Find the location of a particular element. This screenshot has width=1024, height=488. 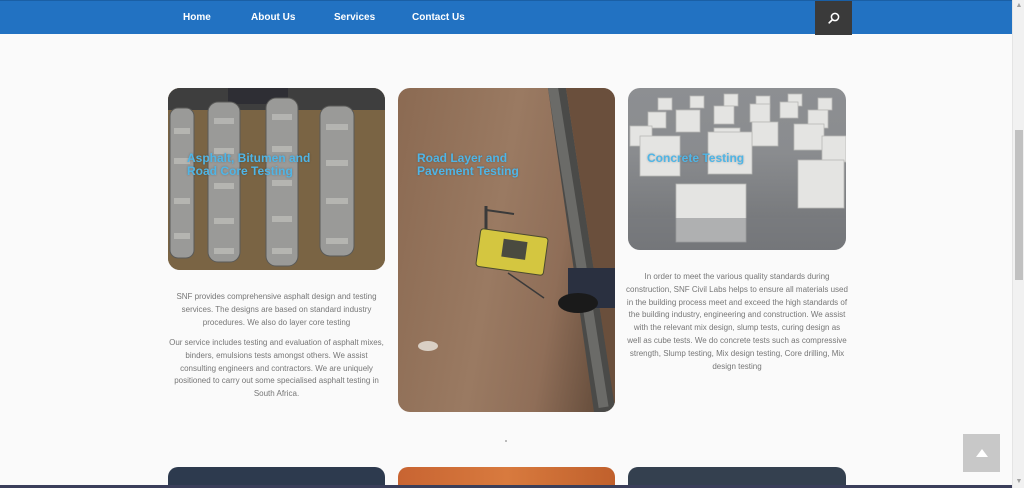

road-layer-photo is located at coordinates (516, 250).